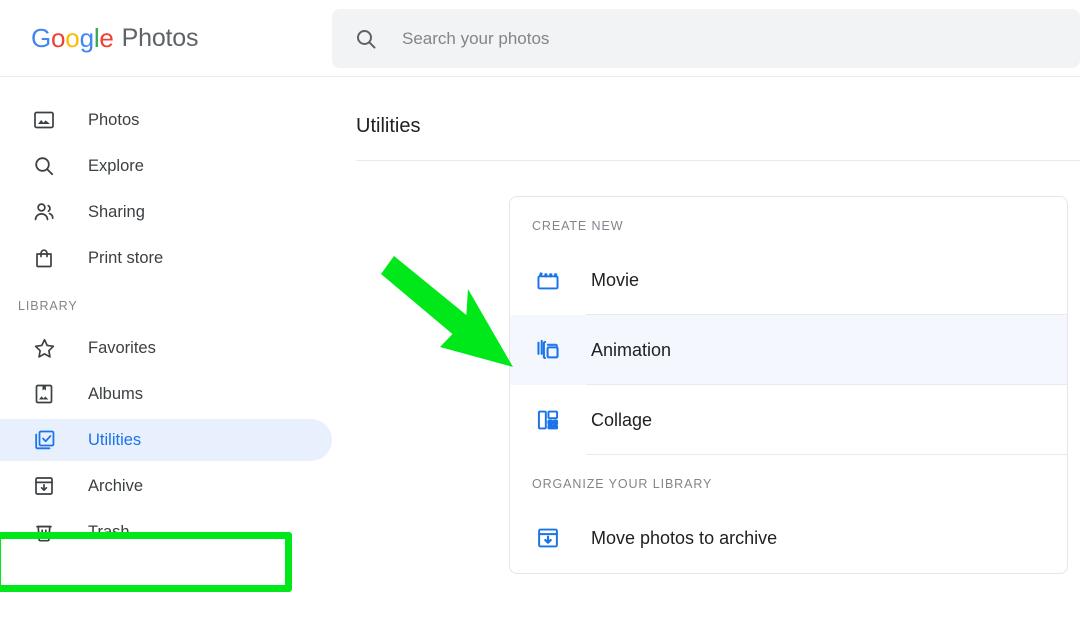  What do you see at coordinates (166, 440) in the screenshot?
I see `sidebar-item-utilities: Utilities` at bounding box center [166, 440].